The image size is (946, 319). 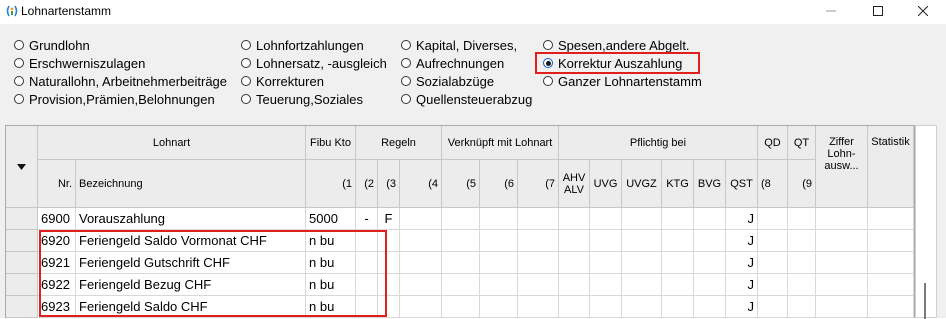 What do you see at coordinates (122, 99) in the screenshot?
I see `radio-label: Provision,Prämien,Belohnungen` at bounding box center [122, 99].